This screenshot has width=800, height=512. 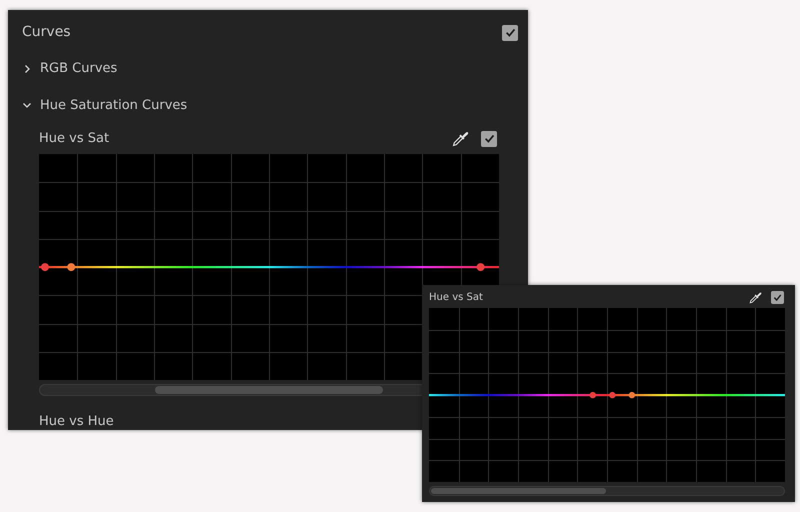 What do you see at coordinates (74, 139) in the screenshot?
I see `curve-title: Hue vs Sat` at bounding box center [74, 139].